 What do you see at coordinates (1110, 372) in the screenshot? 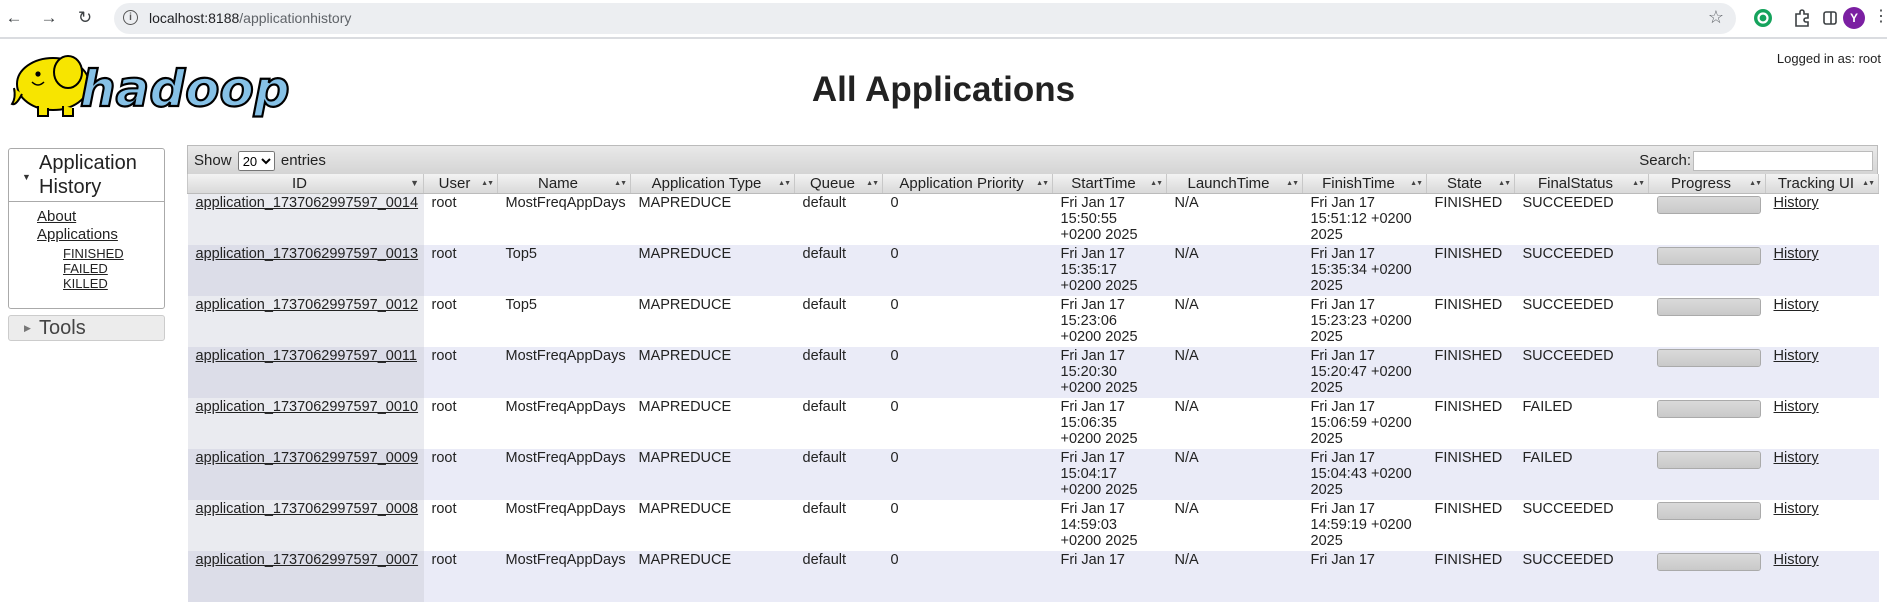
I see `start-time-cell: Fri Jan 17 15:20:30 +0200 2025` at bounding box center [1110, 372].